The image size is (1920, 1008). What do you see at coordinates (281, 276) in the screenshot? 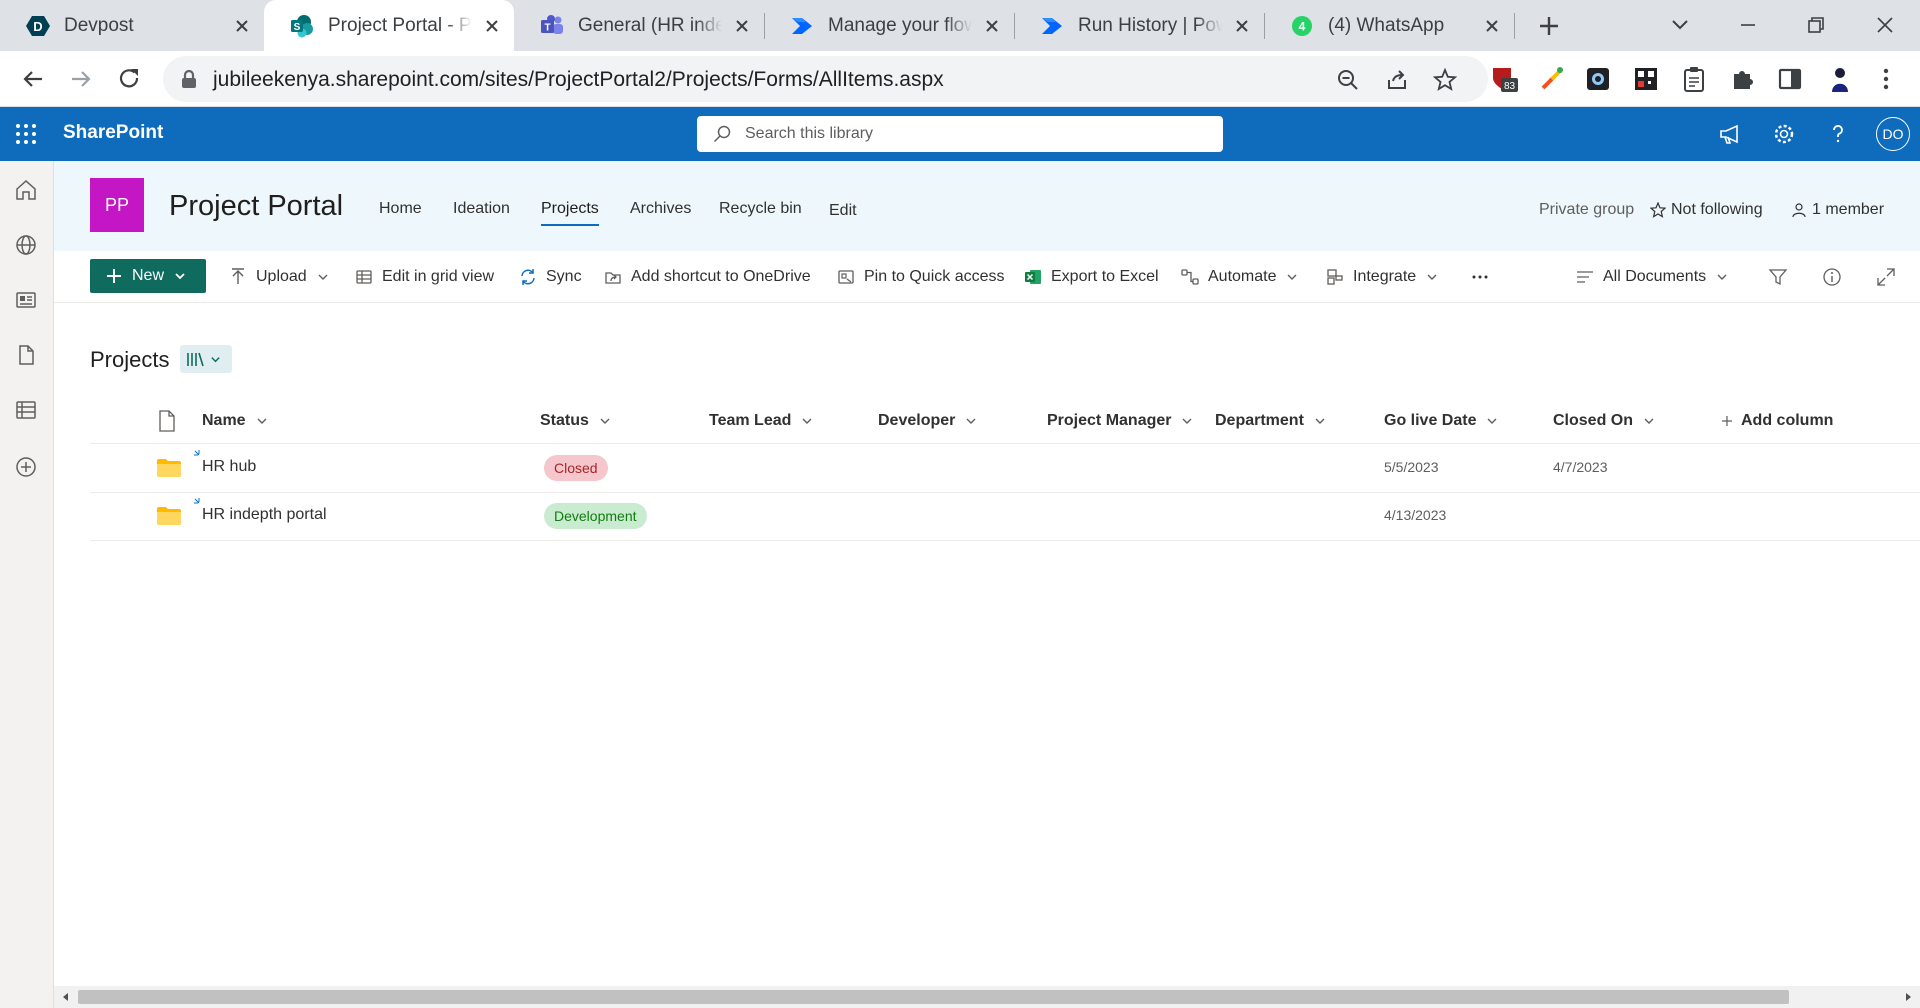
I see `upload-label: Upload` at bounding box center [281, 276].